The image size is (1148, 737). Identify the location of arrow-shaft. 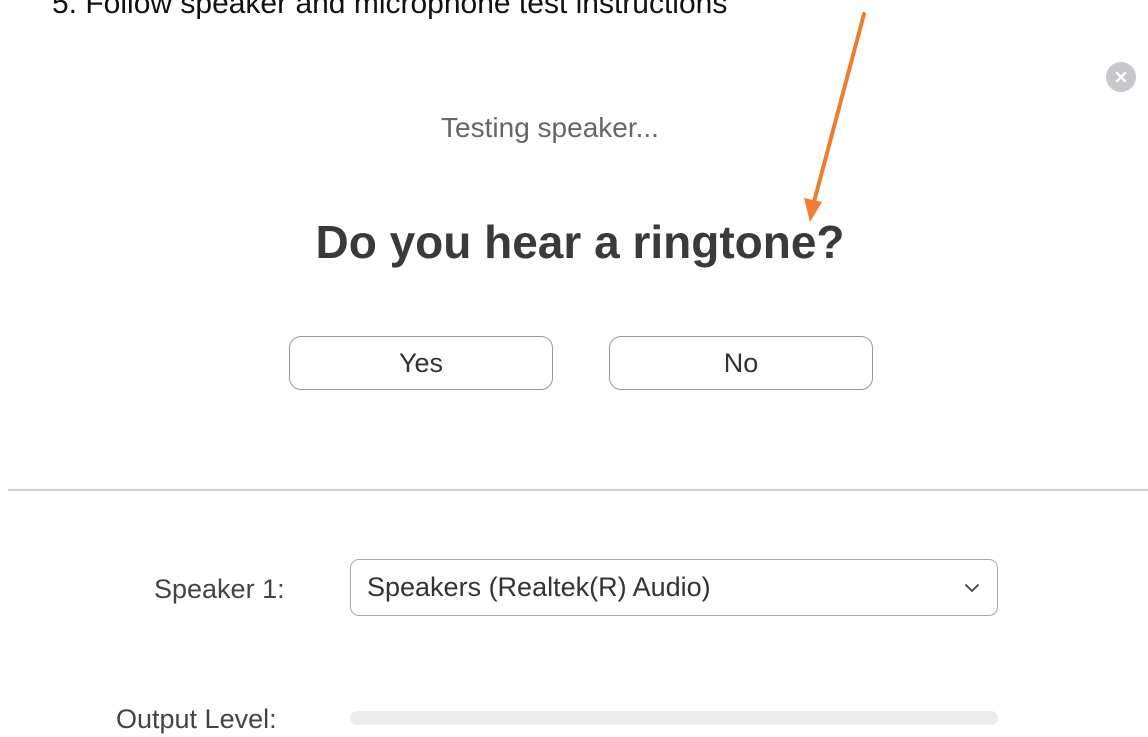
(839, 108).